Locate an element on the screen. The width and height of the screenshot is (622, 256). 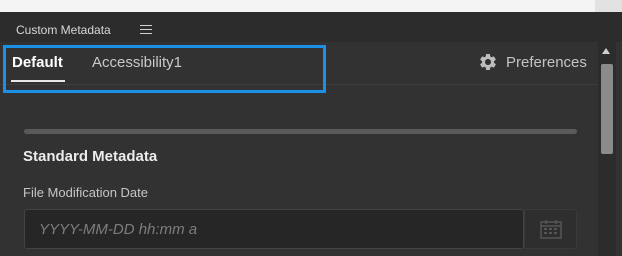
gear-icon is located at coordinates (488, 61).